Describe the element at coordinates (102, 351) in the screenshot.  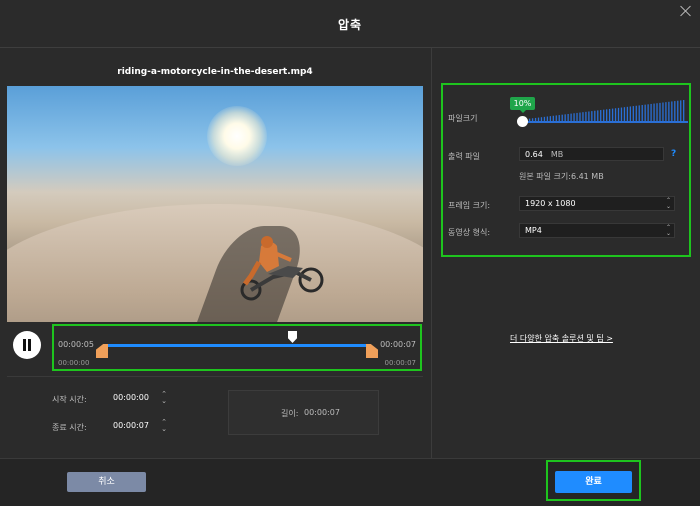
I see `trim-start-handle` at that location.